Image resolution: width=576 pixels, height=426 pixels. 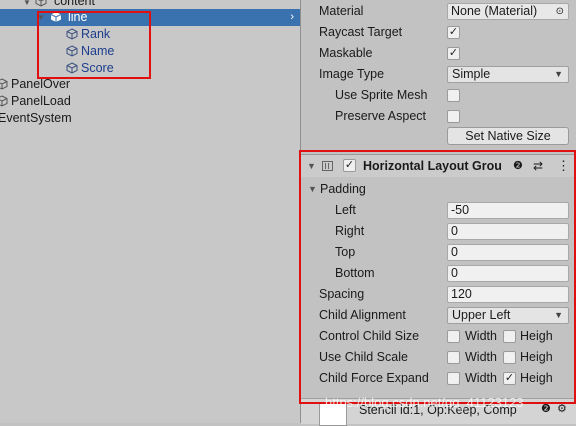 What do you see at coordinates (345, 210) in the screenshot?
I see `field-label: Left` at bounding box center [345, 210].